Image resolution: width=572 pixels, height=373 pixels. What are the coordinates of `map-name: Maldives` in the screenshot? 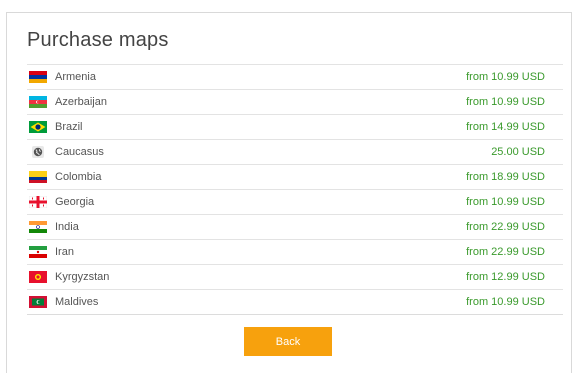 It's located at (77, 302).